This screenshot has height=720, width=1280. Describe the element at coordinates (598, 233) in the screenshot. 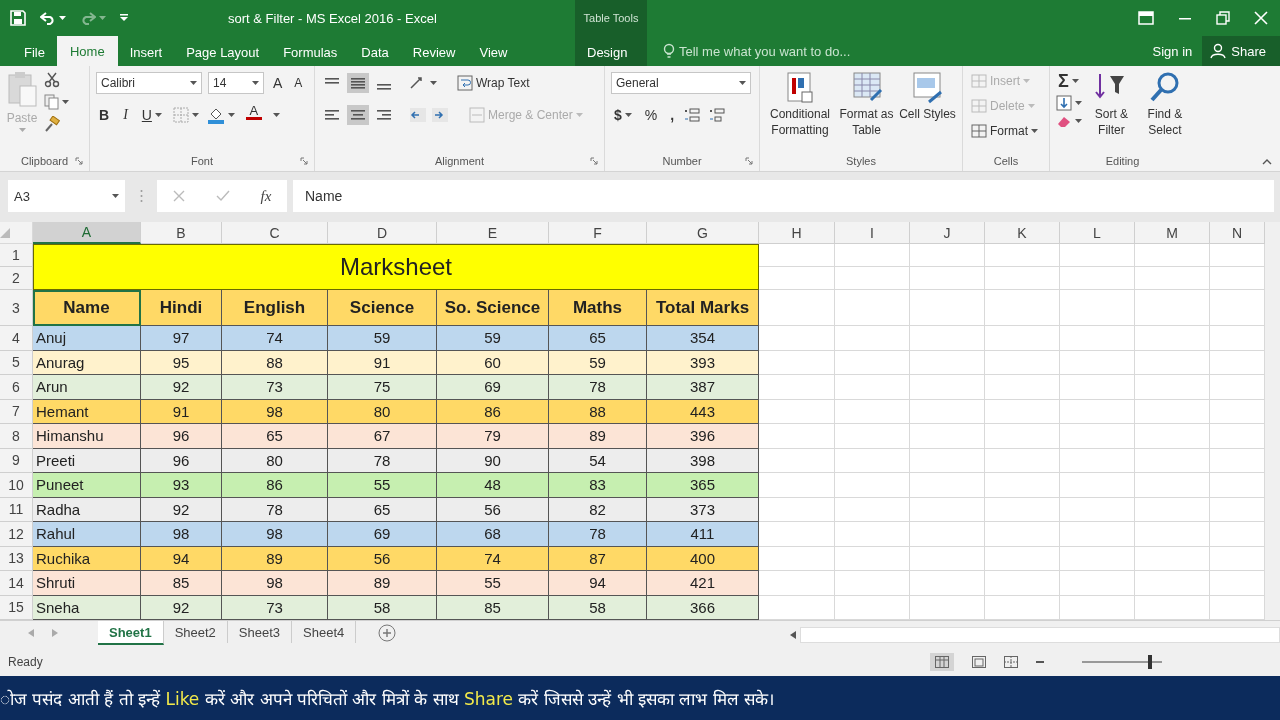

I see `column-header: F` at that location.